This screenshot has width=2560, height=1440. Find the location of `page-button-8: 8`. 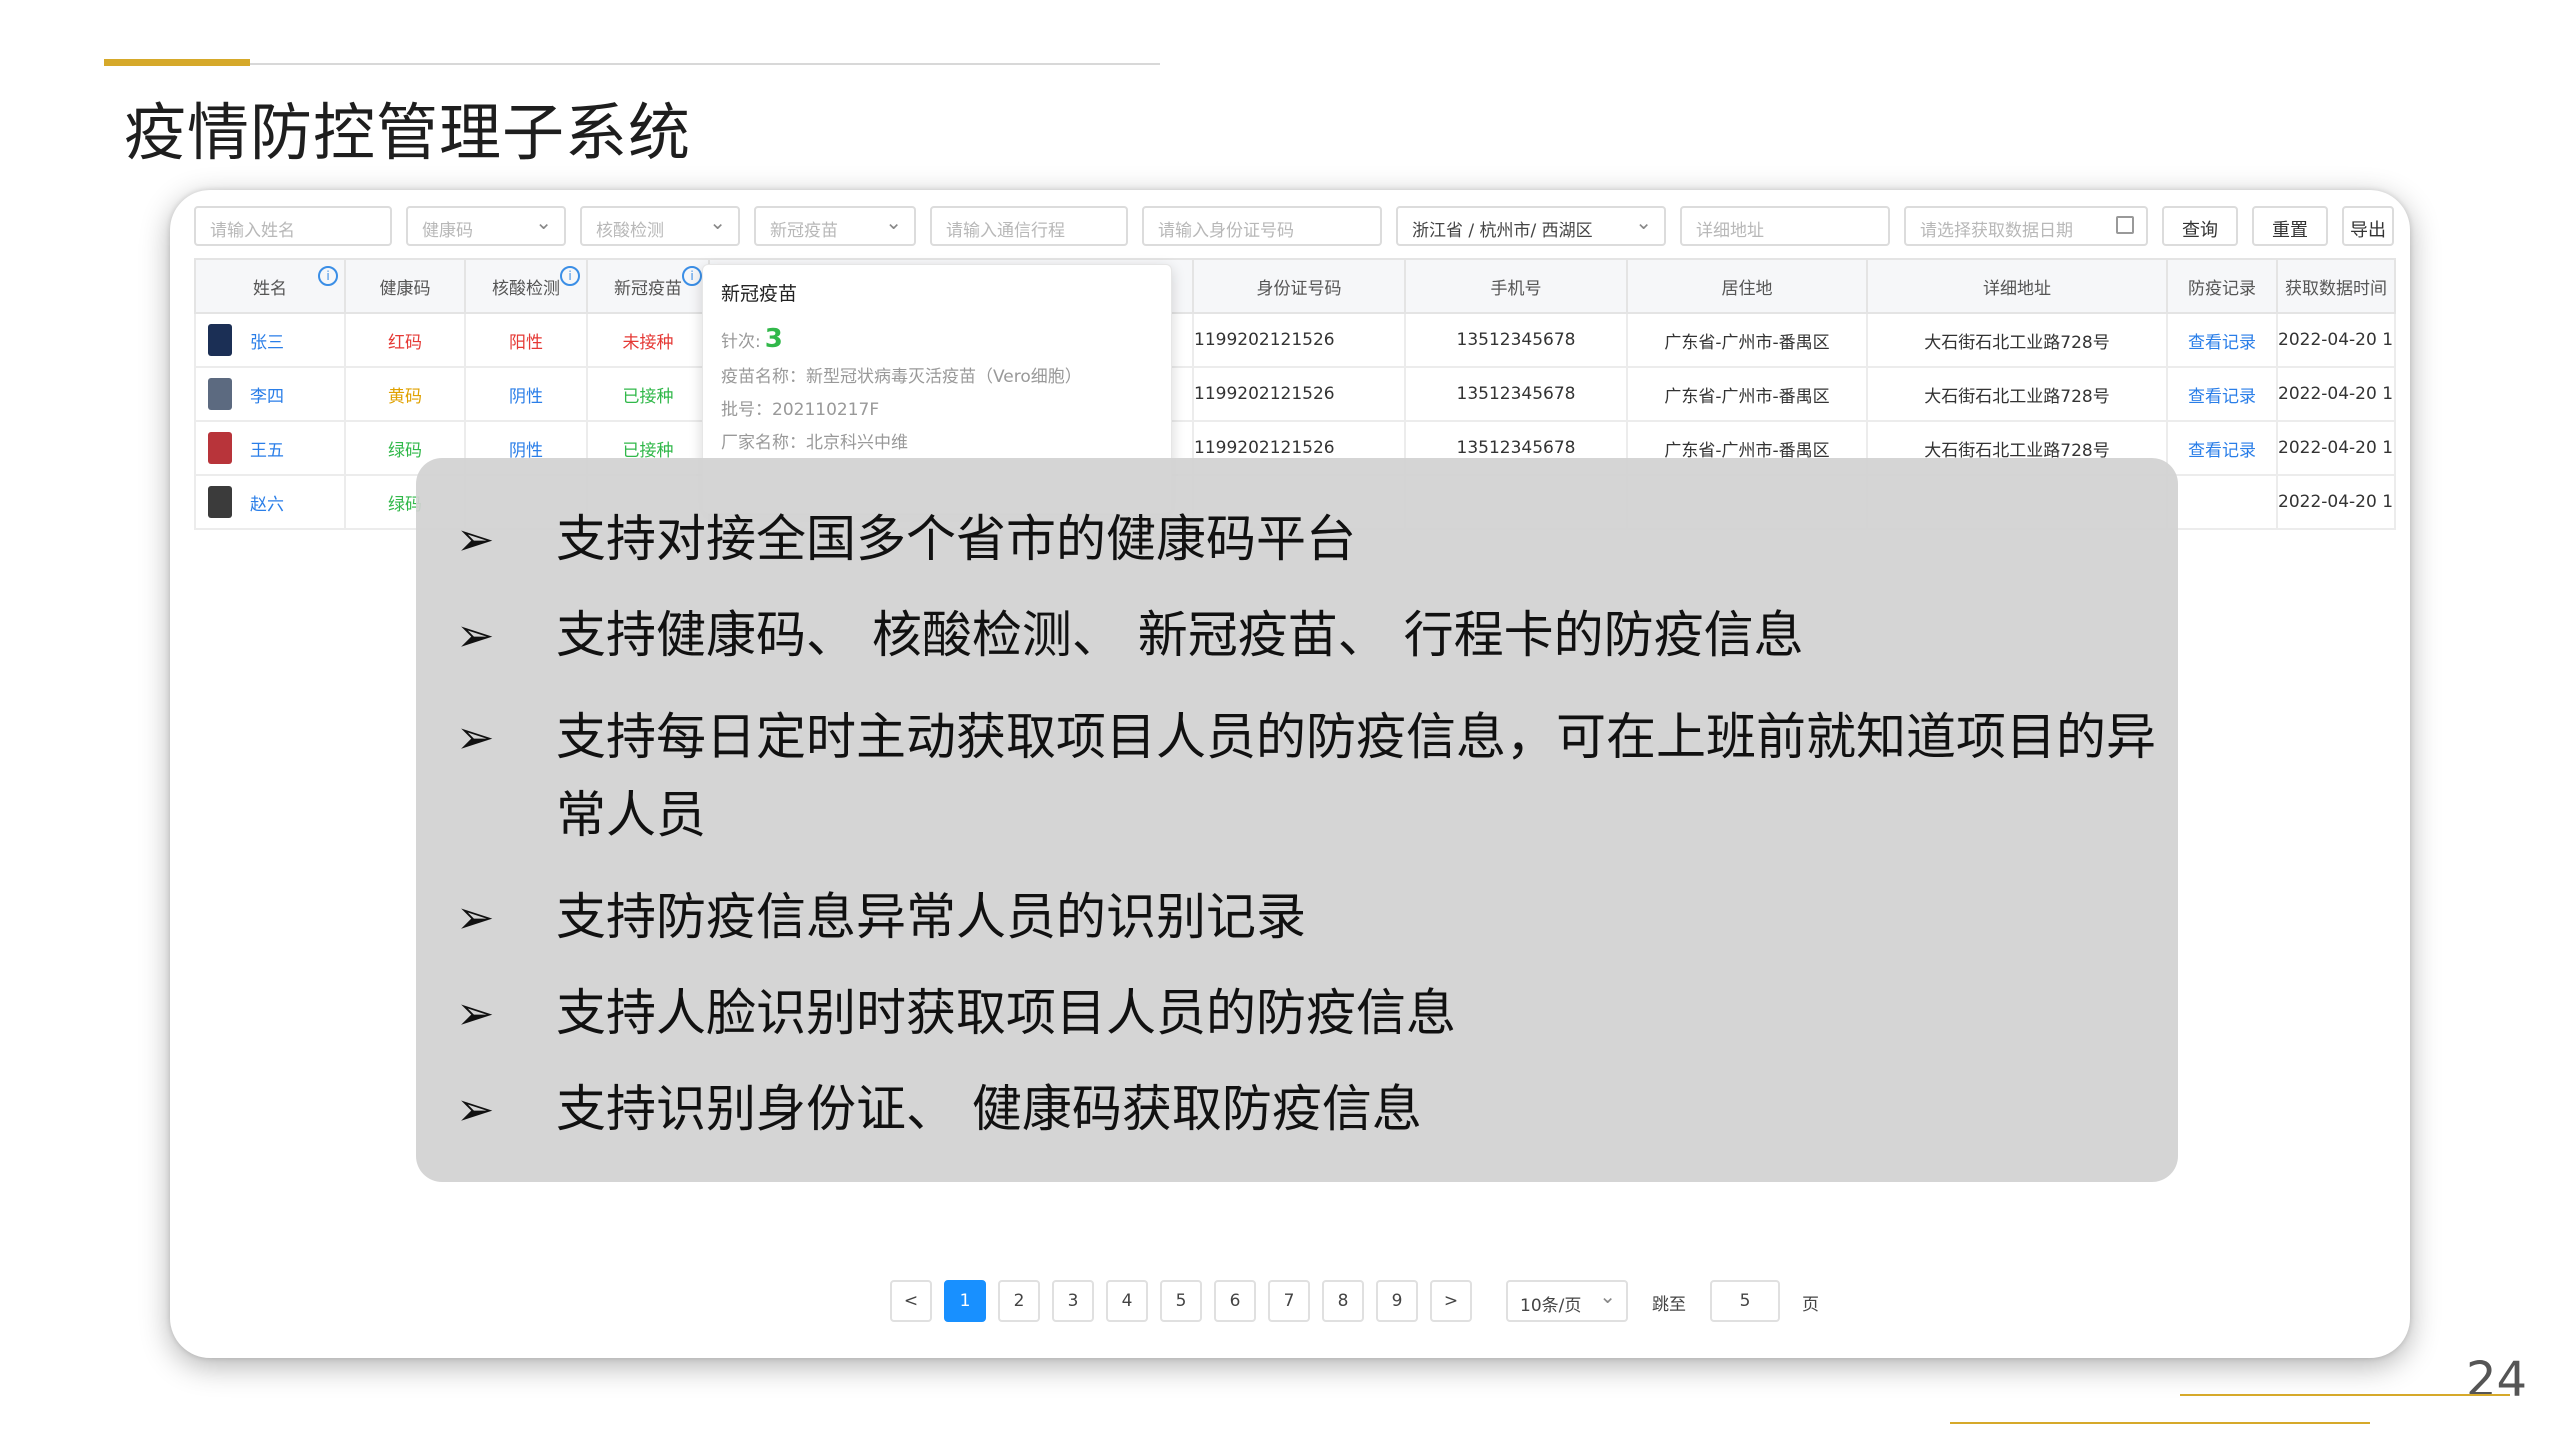

page-button-8: 8 is located at coordinates (1343, 1301).